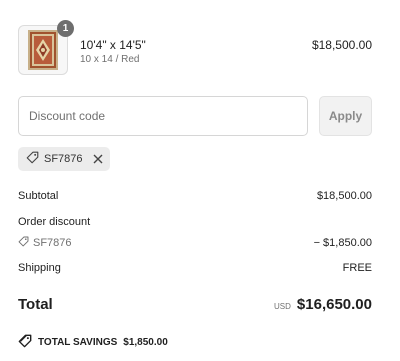  What do you see at coordinates (195, 196) in the screenshot?
I see `subtotal-row: Subtotal $18,500.00` at bounding box center [195, 196].